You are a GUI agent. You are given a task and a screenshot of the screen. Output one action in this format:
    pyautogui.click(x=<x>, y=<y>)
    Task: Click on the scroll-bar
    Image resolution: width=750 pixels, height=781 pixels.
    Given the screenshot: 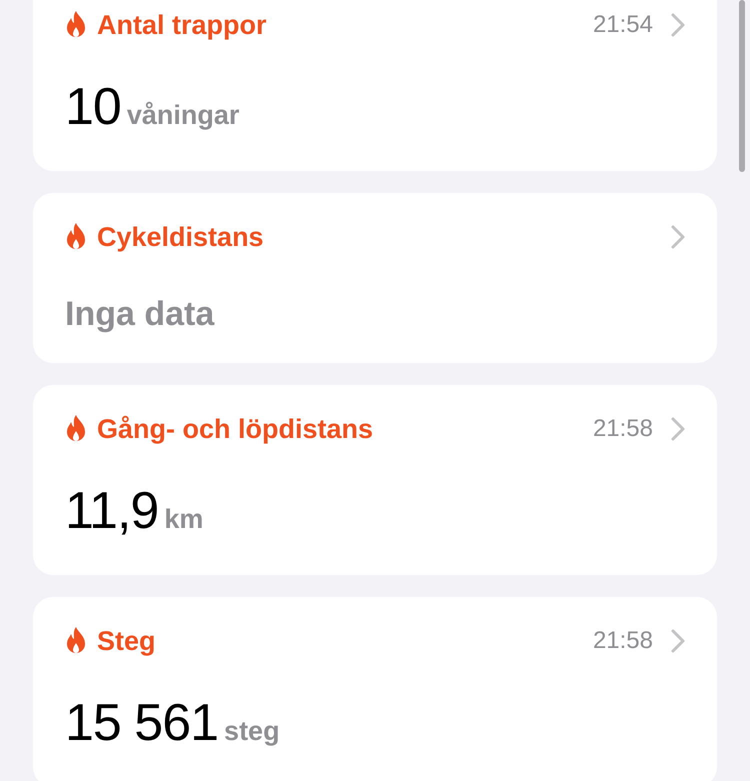 What is the action you would take?
    pyautogui.click(x=742, y=86)
    